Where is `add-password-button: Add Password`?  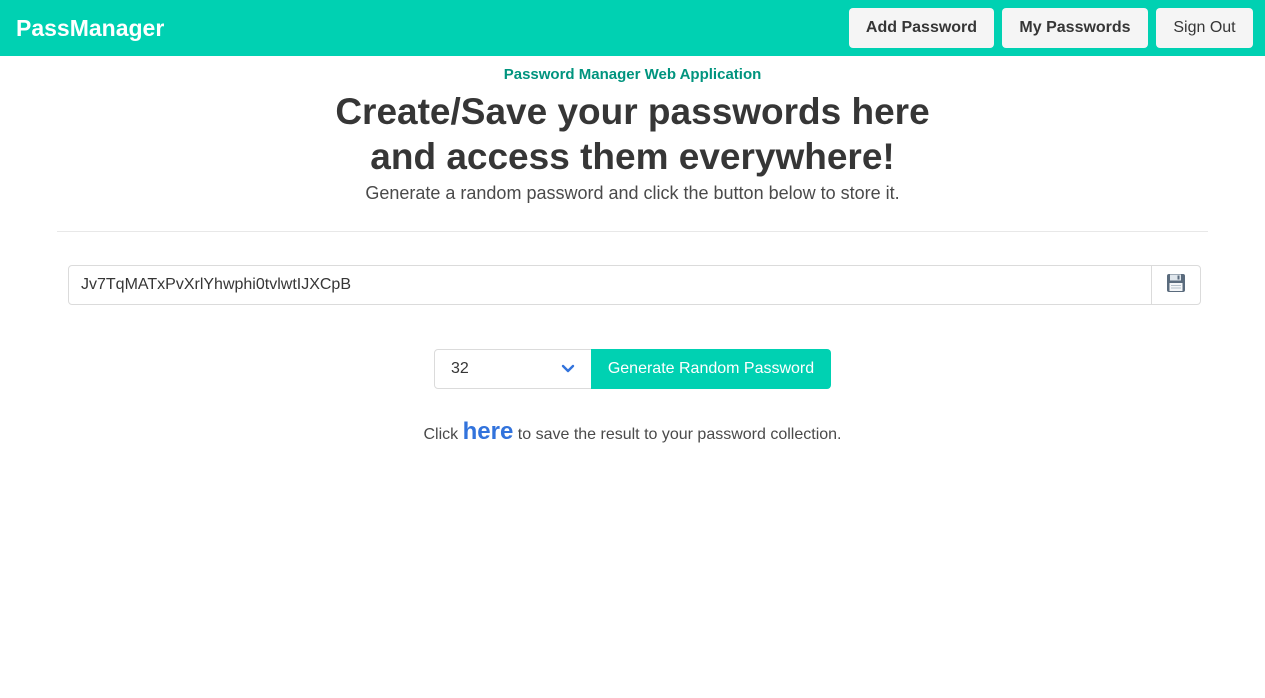
add-password-button: Add Password is located at coordinates (921, 28).